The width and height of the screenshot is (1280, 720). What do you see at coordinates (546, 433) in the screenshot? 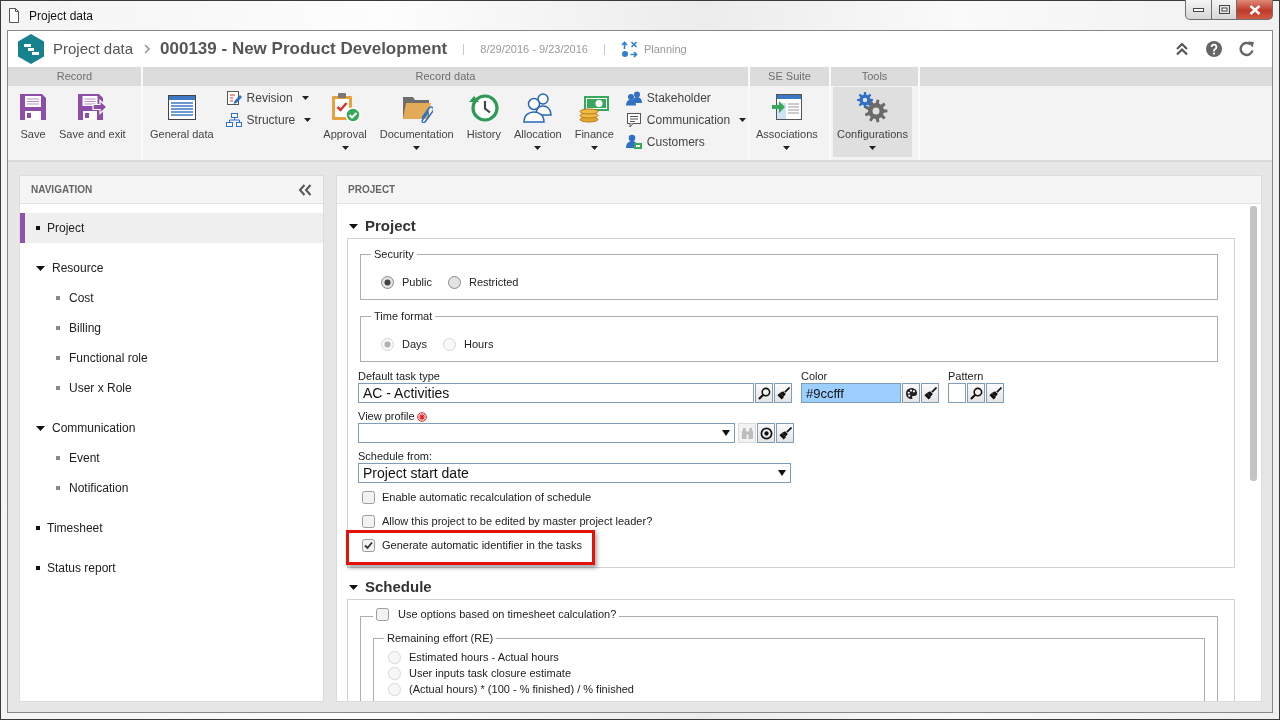
I see `dropdown-field` at bounding box center [546, 433].